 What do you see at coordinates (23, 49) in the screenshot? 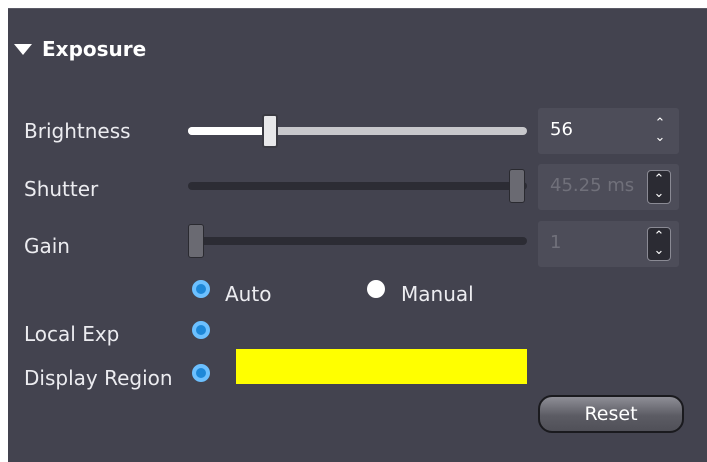
I see `triangle-down-icon` at bounding box center [23, 49].